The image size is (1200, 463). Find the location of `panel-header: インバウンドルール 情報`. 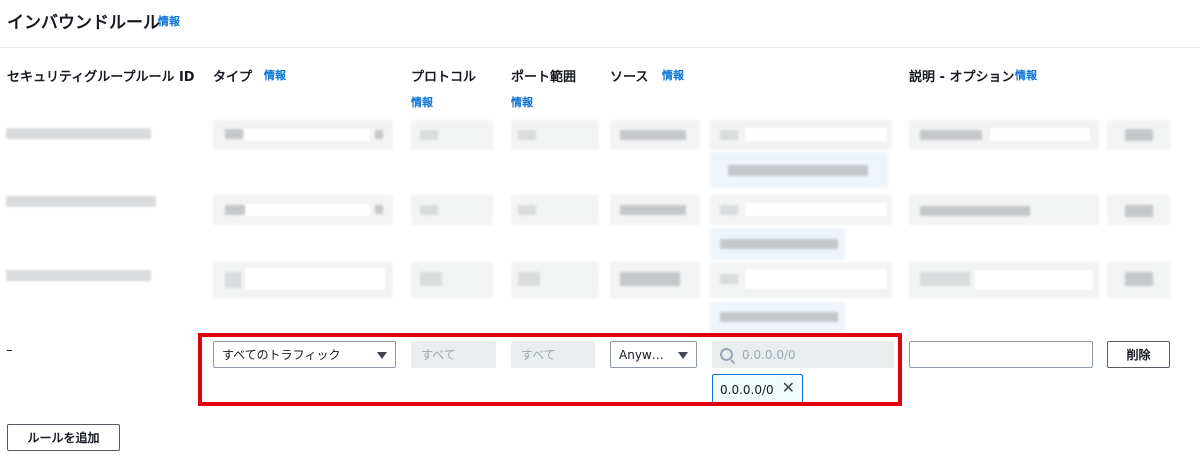

panel-header: インバウンドルール 情報 is located at coordinates (600, 24).